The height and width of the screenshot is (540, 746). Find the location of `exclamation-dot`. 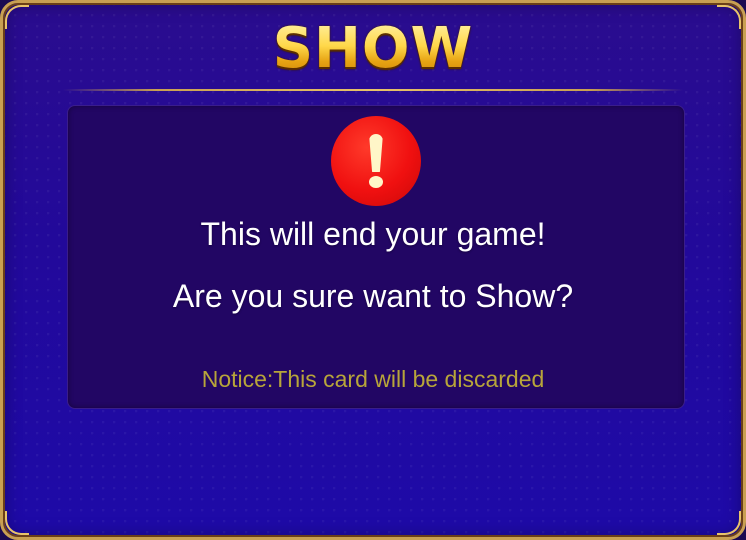

exclamation-dot is located at coordinates (376, 182).